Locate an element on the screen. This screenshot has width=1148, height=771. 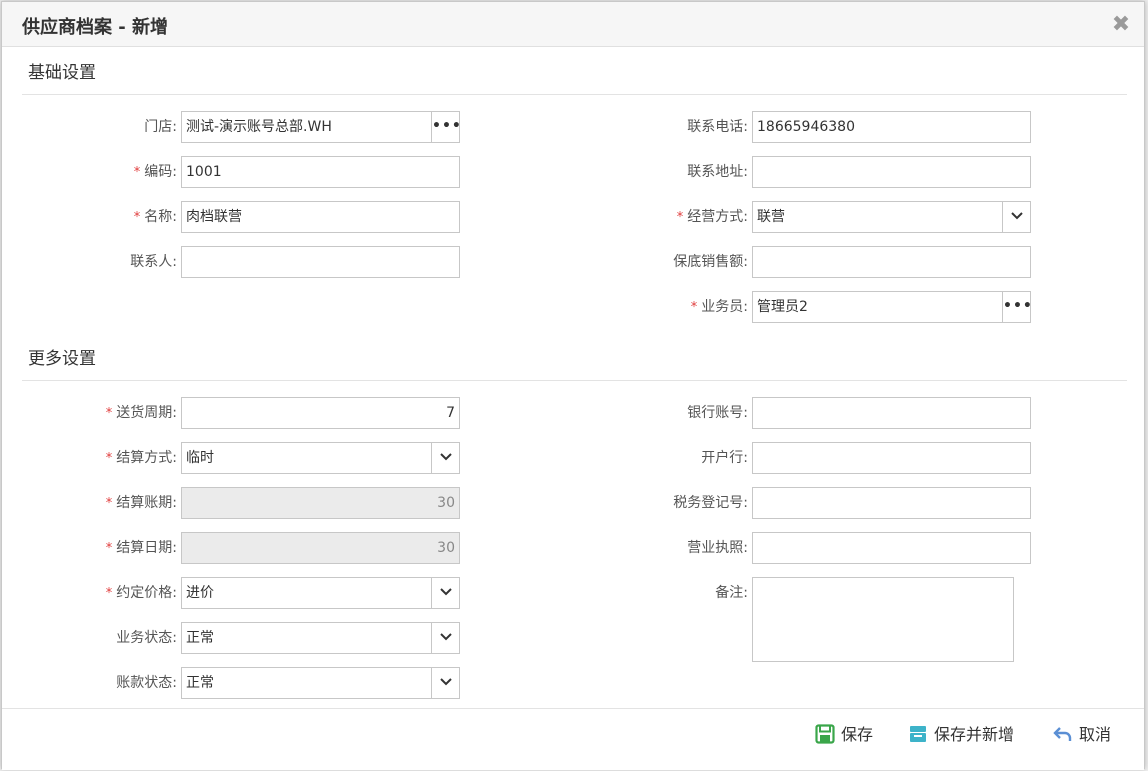
mode-field: * 经营方式: 联营 is located at coordinates (854, 217).